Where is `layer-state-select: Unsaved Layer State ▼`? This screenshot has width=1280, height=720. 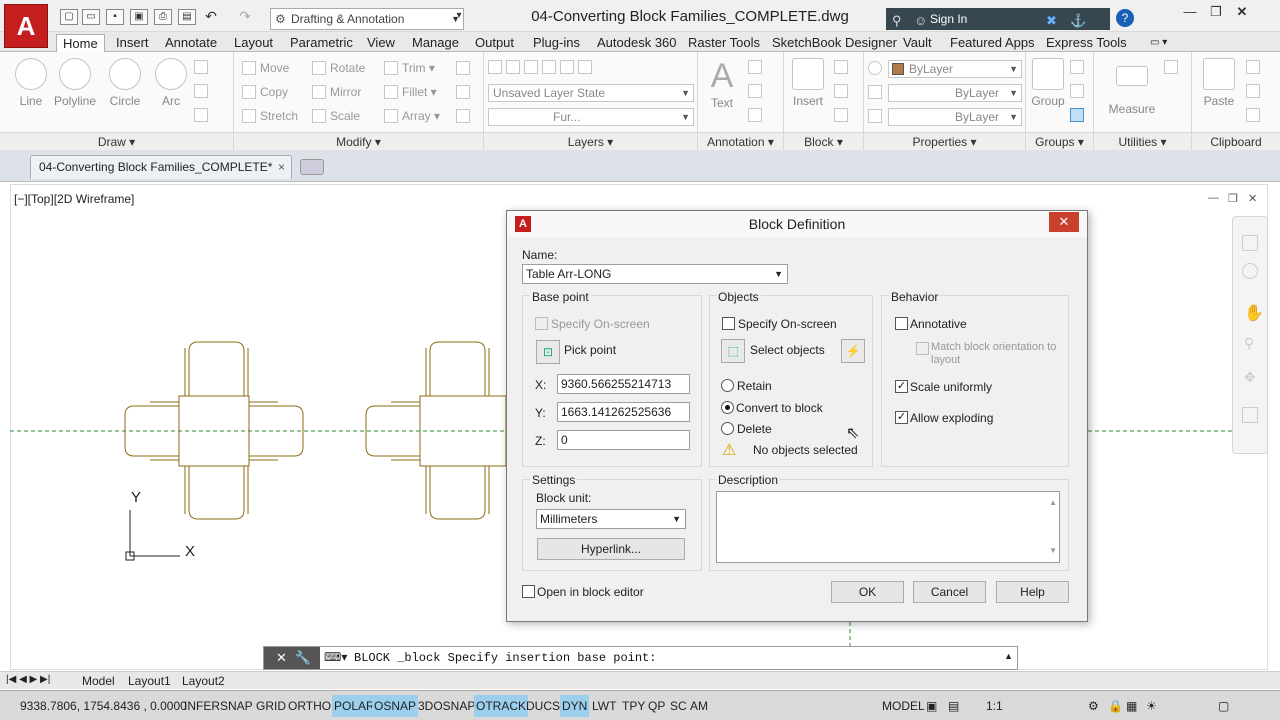
layer-state-select: Unsaved Layer State ▼ is located at coordinates (591, 93).